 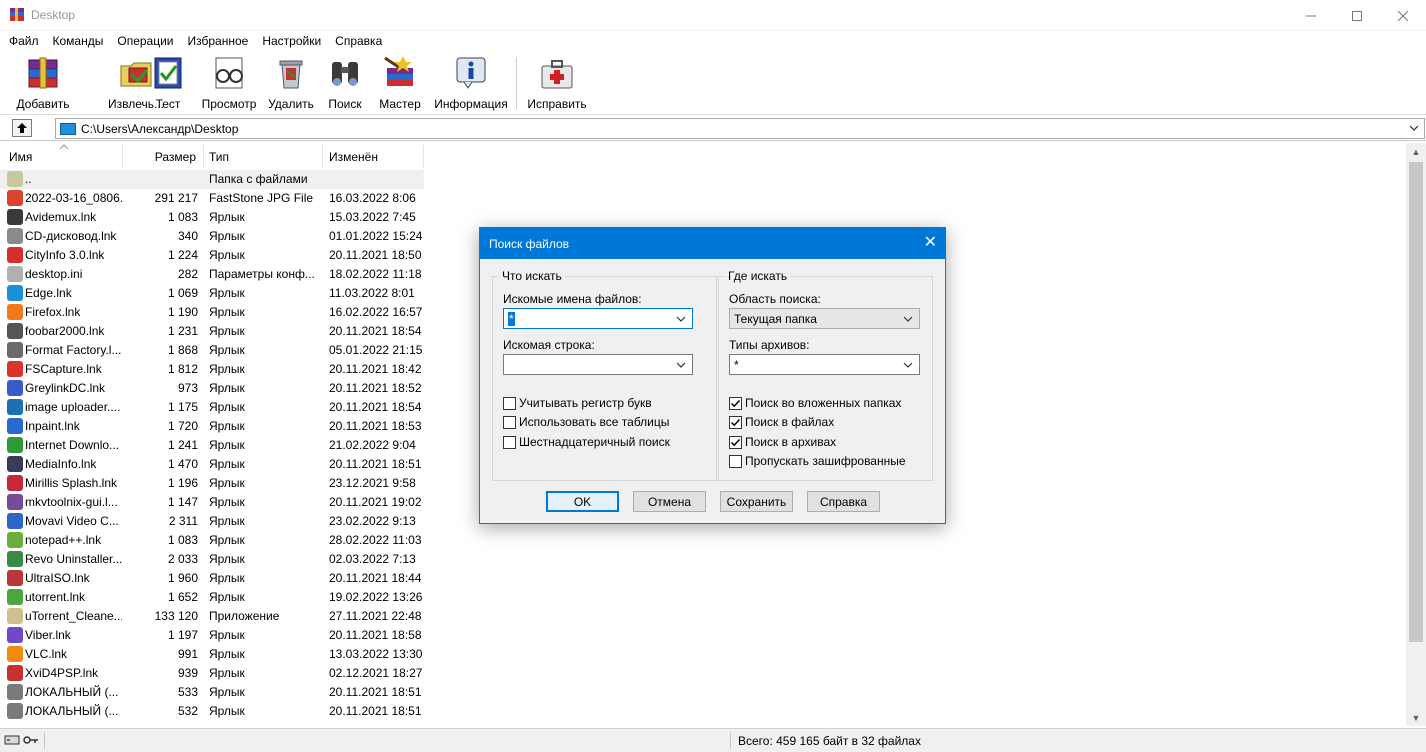 What do you see at coordinates (182, 578) in the screenshot?
I see `file-size: 1 960` at bounding box center [182, 578].